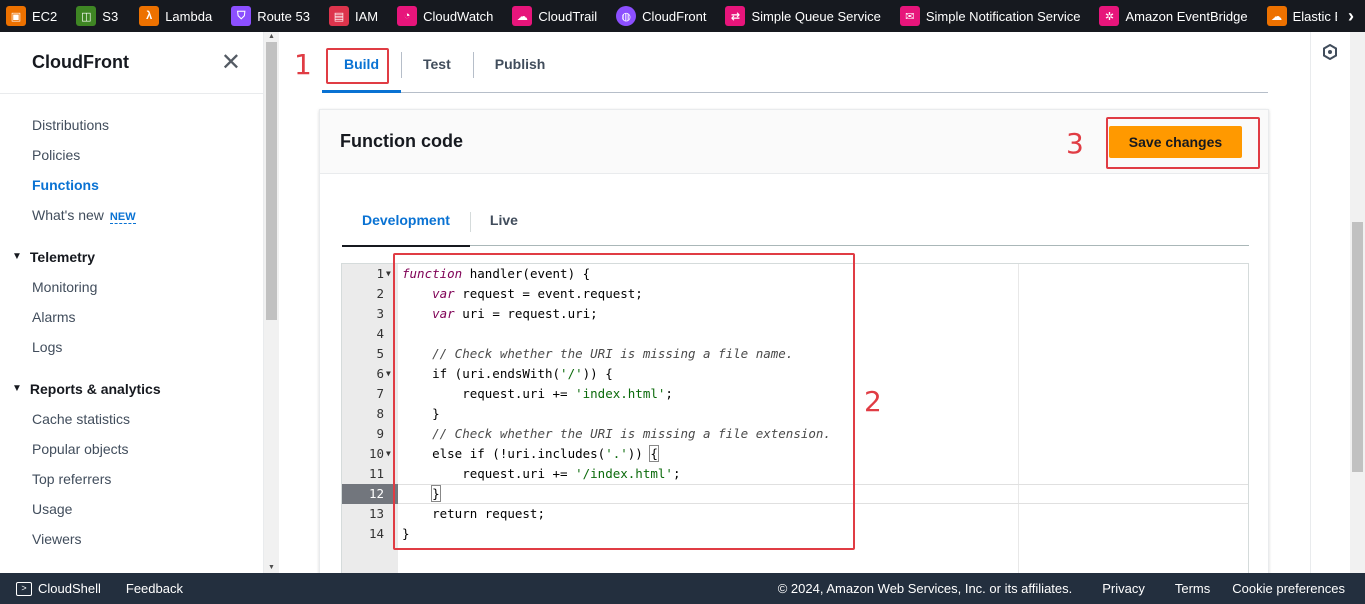 The width and height of the screenshot is (1365, 604). What do you see at coordinates (735, 16) in the screenshot?
I see `sqs-icon: ⇄` at bounding box center [735, 16].